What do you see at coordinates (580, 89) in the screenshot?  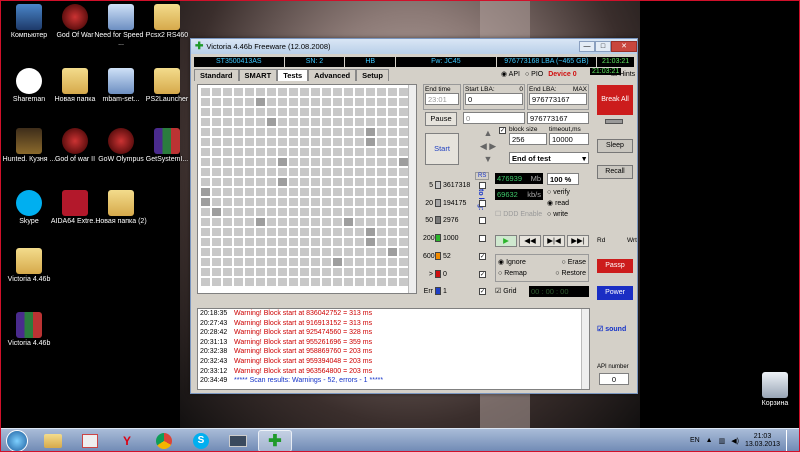 I see `end-lba-max: MAX` at bounding box center [580, 89].